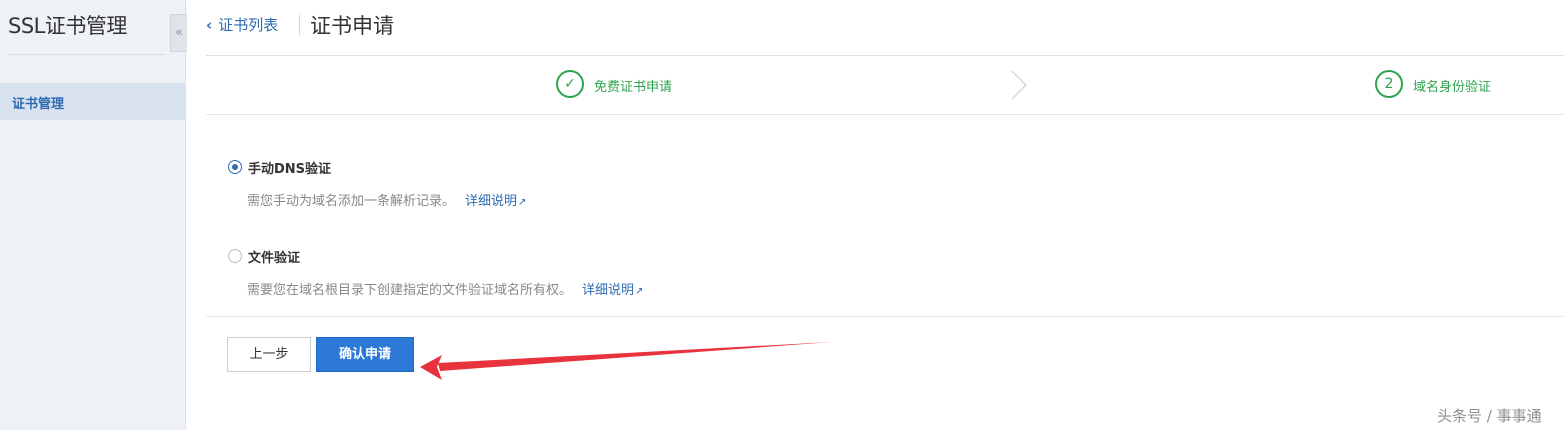 This screenshot has width=1564, height=430. I want to click on back-to-cert-list-link: ‹ 证书列表, so click(242, 24).